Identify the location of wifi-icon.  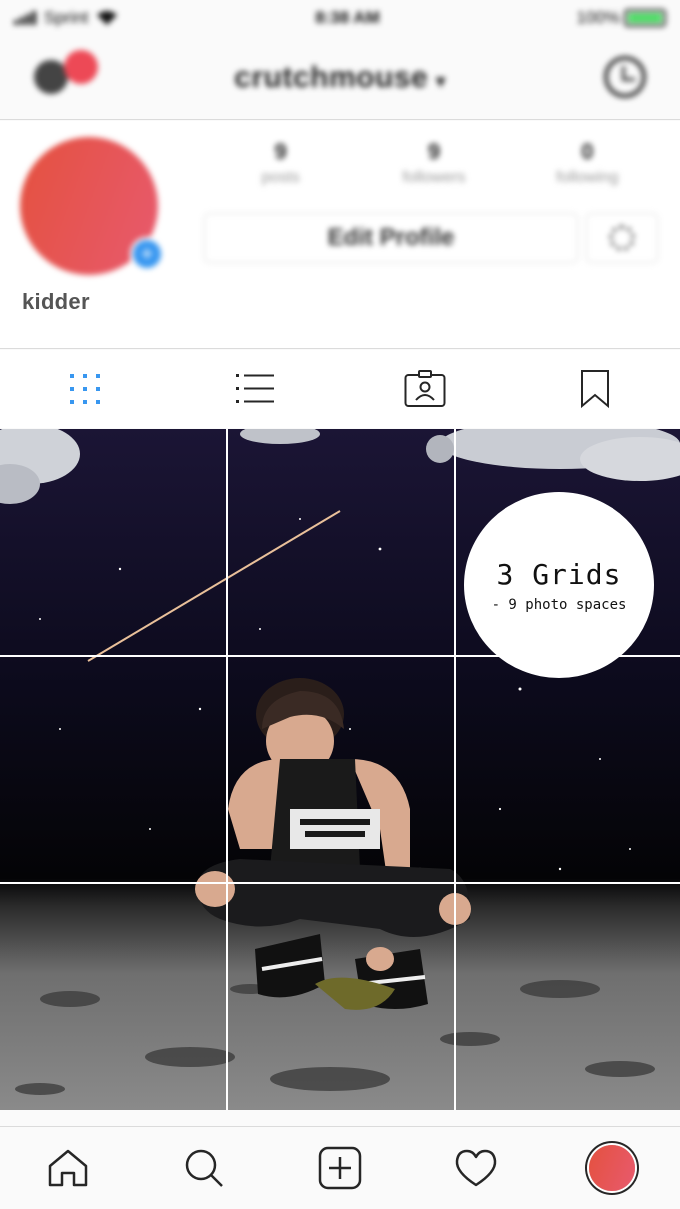
(107, 18).